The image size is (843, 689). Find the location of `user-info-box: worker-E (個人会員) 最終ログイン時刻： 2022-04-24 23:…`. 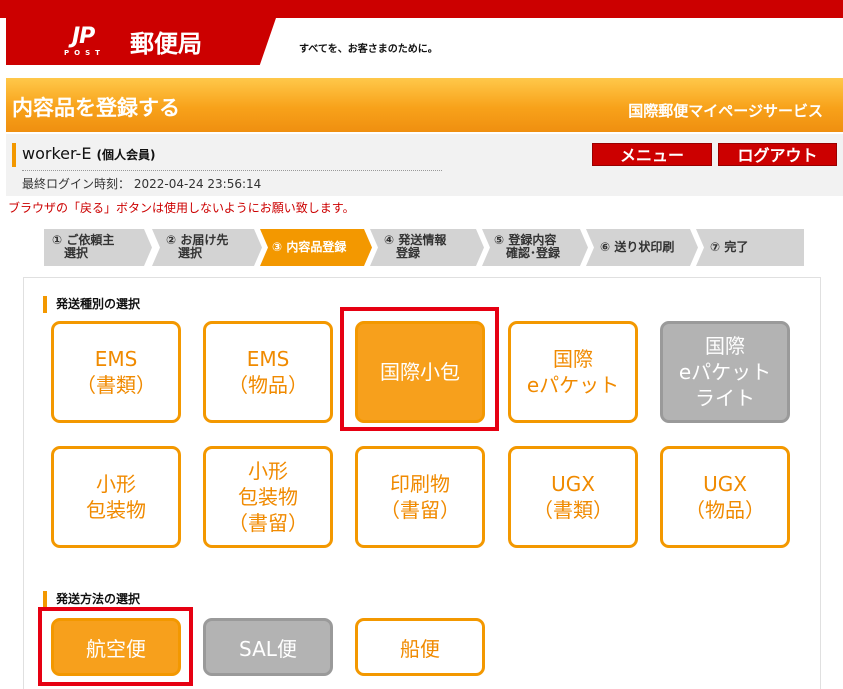

user-info-box: worker-E (個人会員) 最終ログイン時刻： 2022-04-24 23:… is located at coordinates (424, 165).